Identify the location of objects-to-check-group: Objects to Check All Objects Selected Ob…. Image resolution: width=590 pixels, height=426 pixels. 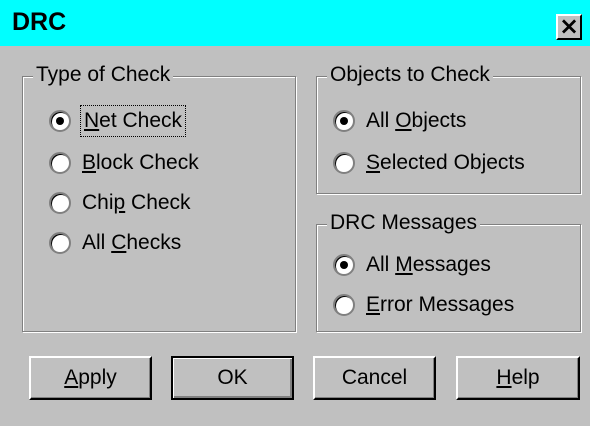
(448, 128).